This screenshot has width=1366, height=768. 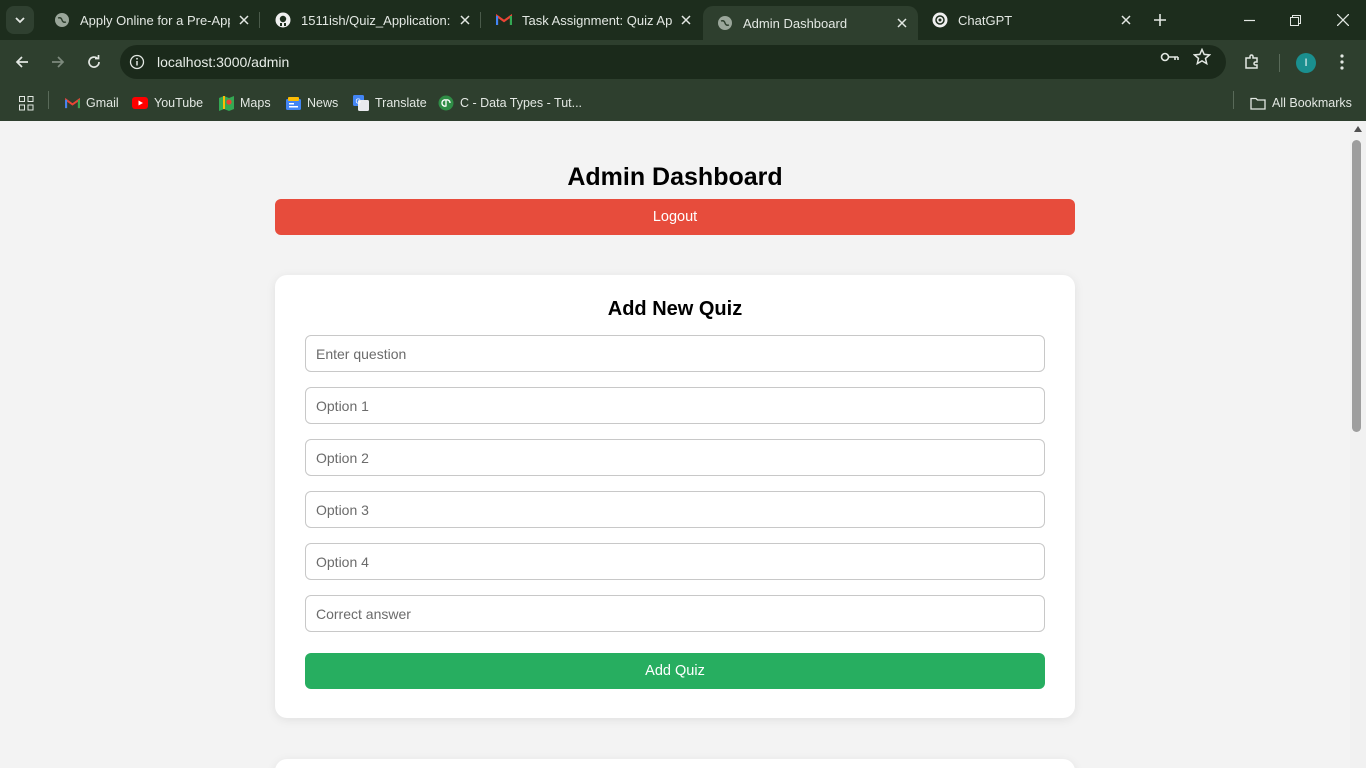 I want to click on svg-text: G, so click(x=358, y=102).